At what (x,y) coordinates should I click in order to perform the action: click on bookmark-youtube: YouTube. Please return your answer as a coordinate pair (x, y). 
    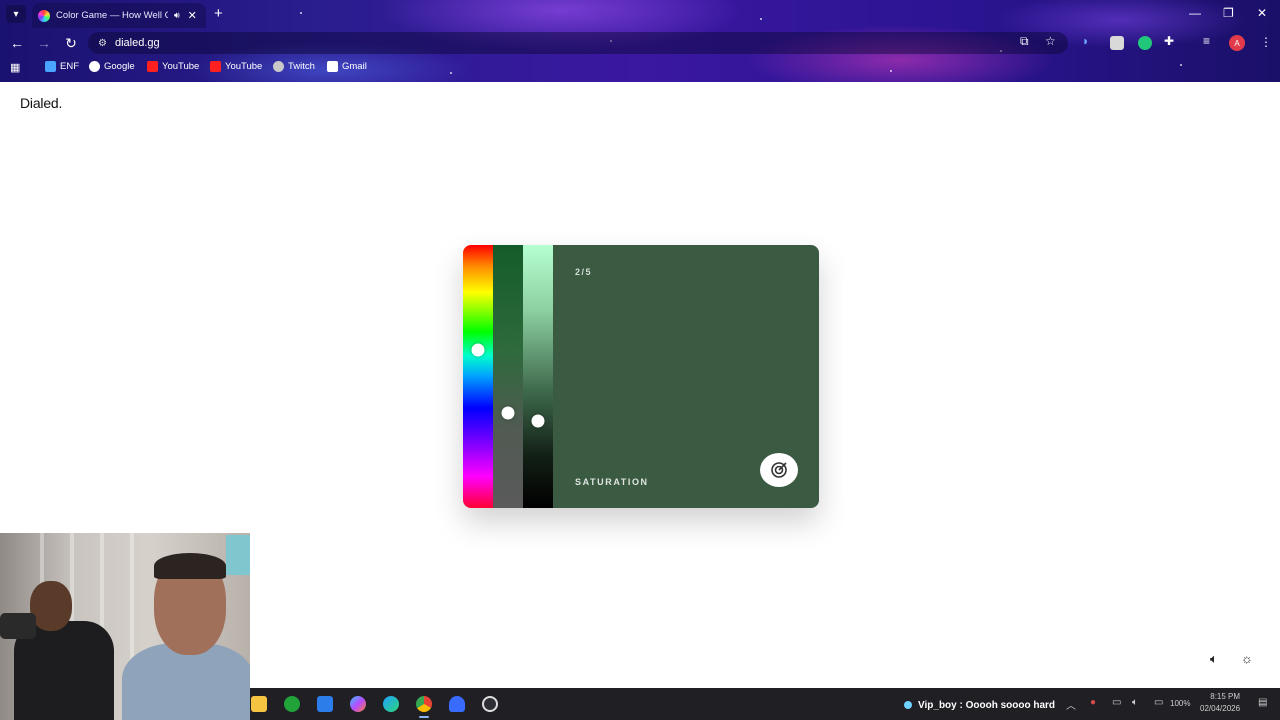
    Looking at the image, I should click on (173, 66).